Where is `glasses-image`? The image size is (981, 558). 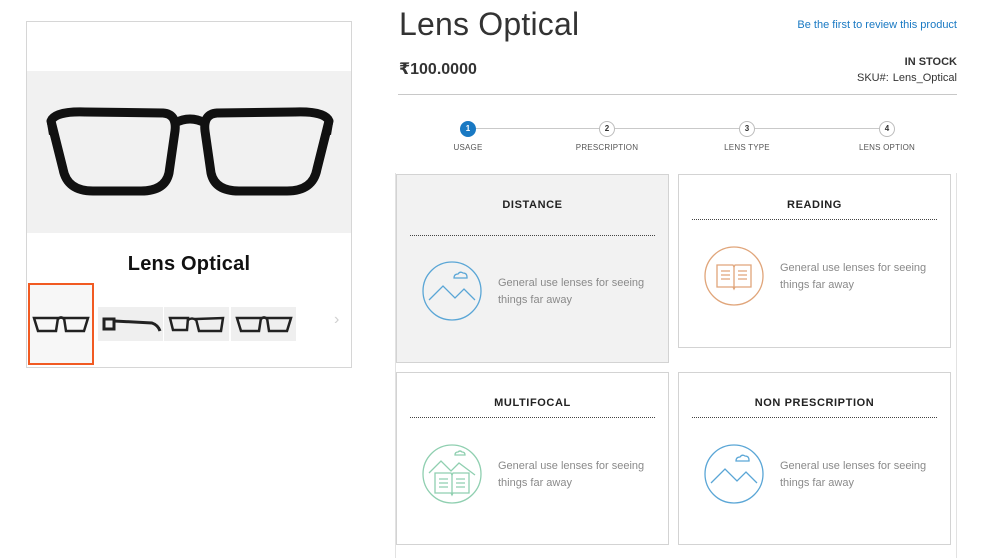 glasses-image is located at coordinates (190, 151).